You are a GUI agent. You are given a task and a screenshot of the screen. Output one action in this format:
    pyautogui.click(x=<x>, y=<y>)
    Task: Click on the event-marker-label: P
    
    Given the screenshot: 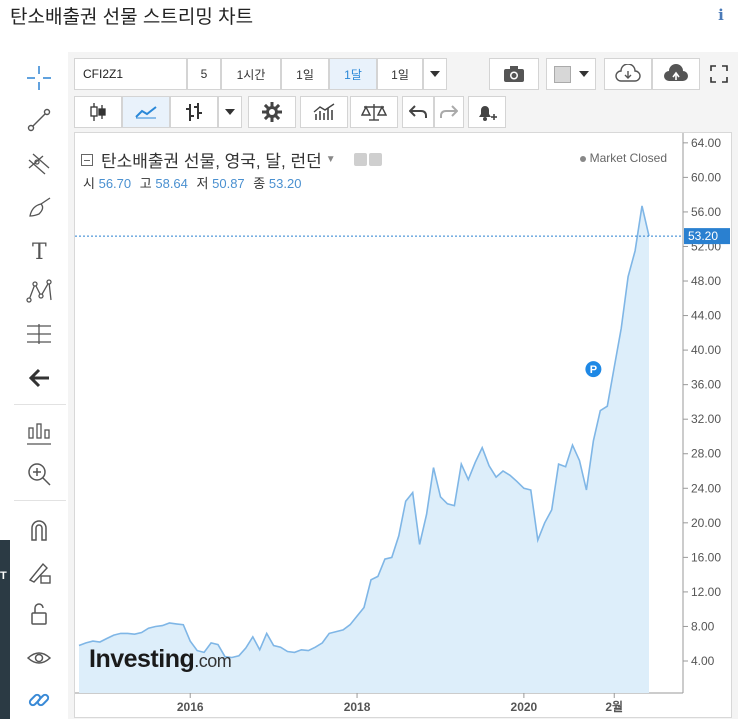 What is the action you would take?
    pyautogui.click(x=593, y=370)
    